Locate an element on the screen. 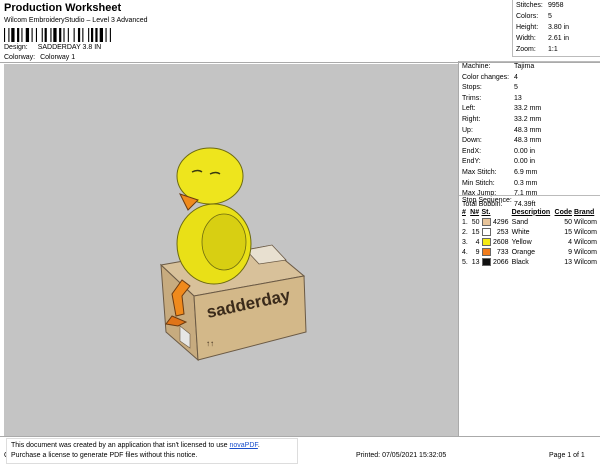 This screenshot has width=600, height=464. machine-key: Stops: is located at coordinates (472, 88).